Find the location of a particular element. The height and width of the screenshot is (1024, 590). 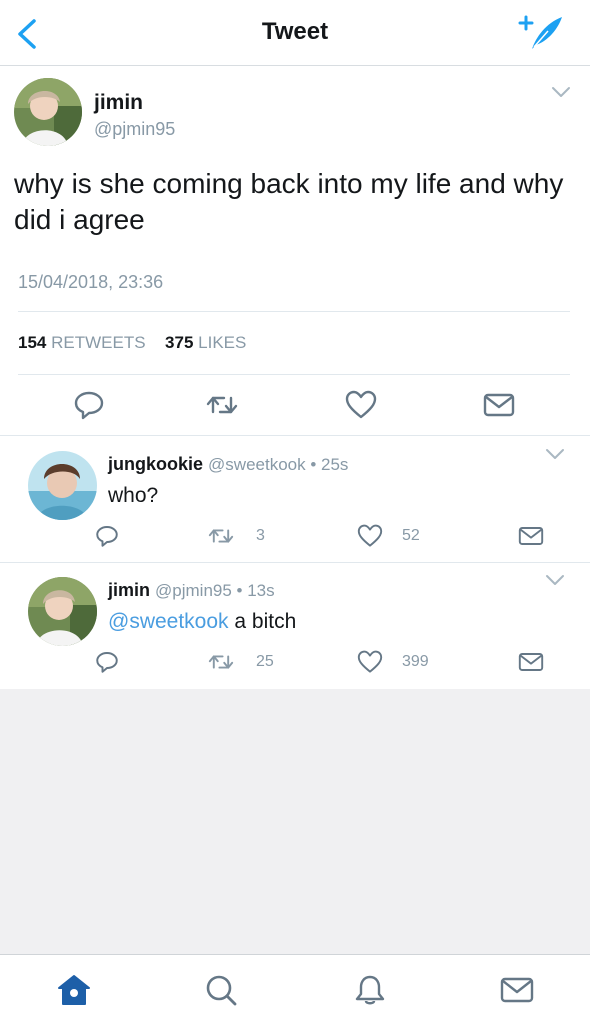

reply-text: who? is located at coordinates (133, 496).